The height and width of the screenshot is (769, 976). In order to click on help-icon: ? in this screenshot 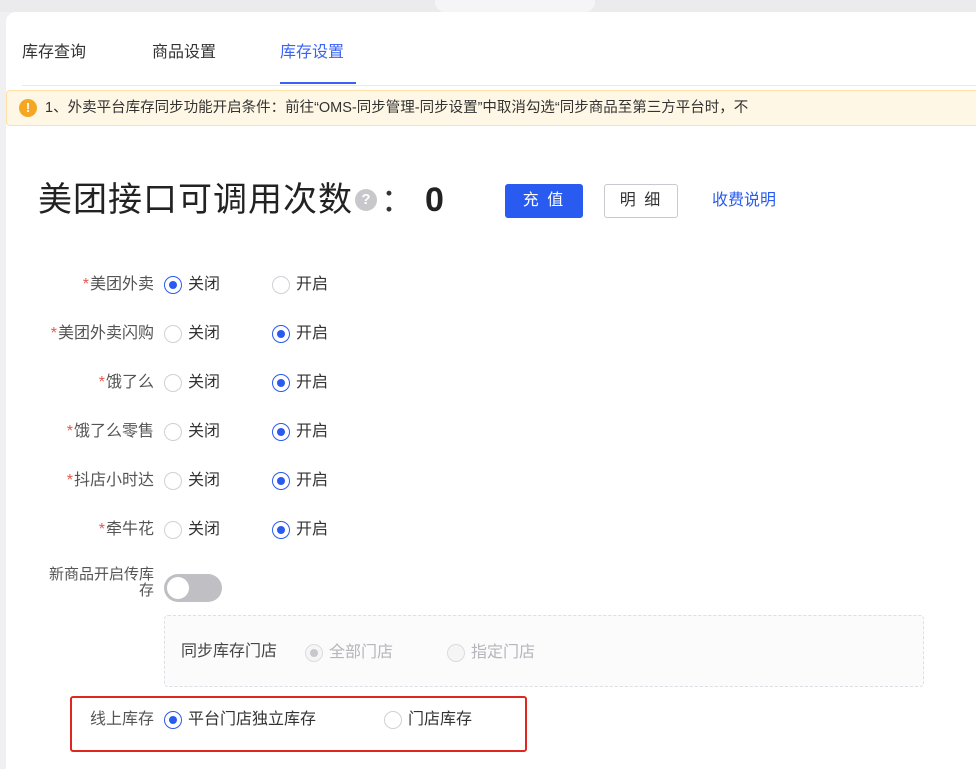, I will do `click(366, 200)`.